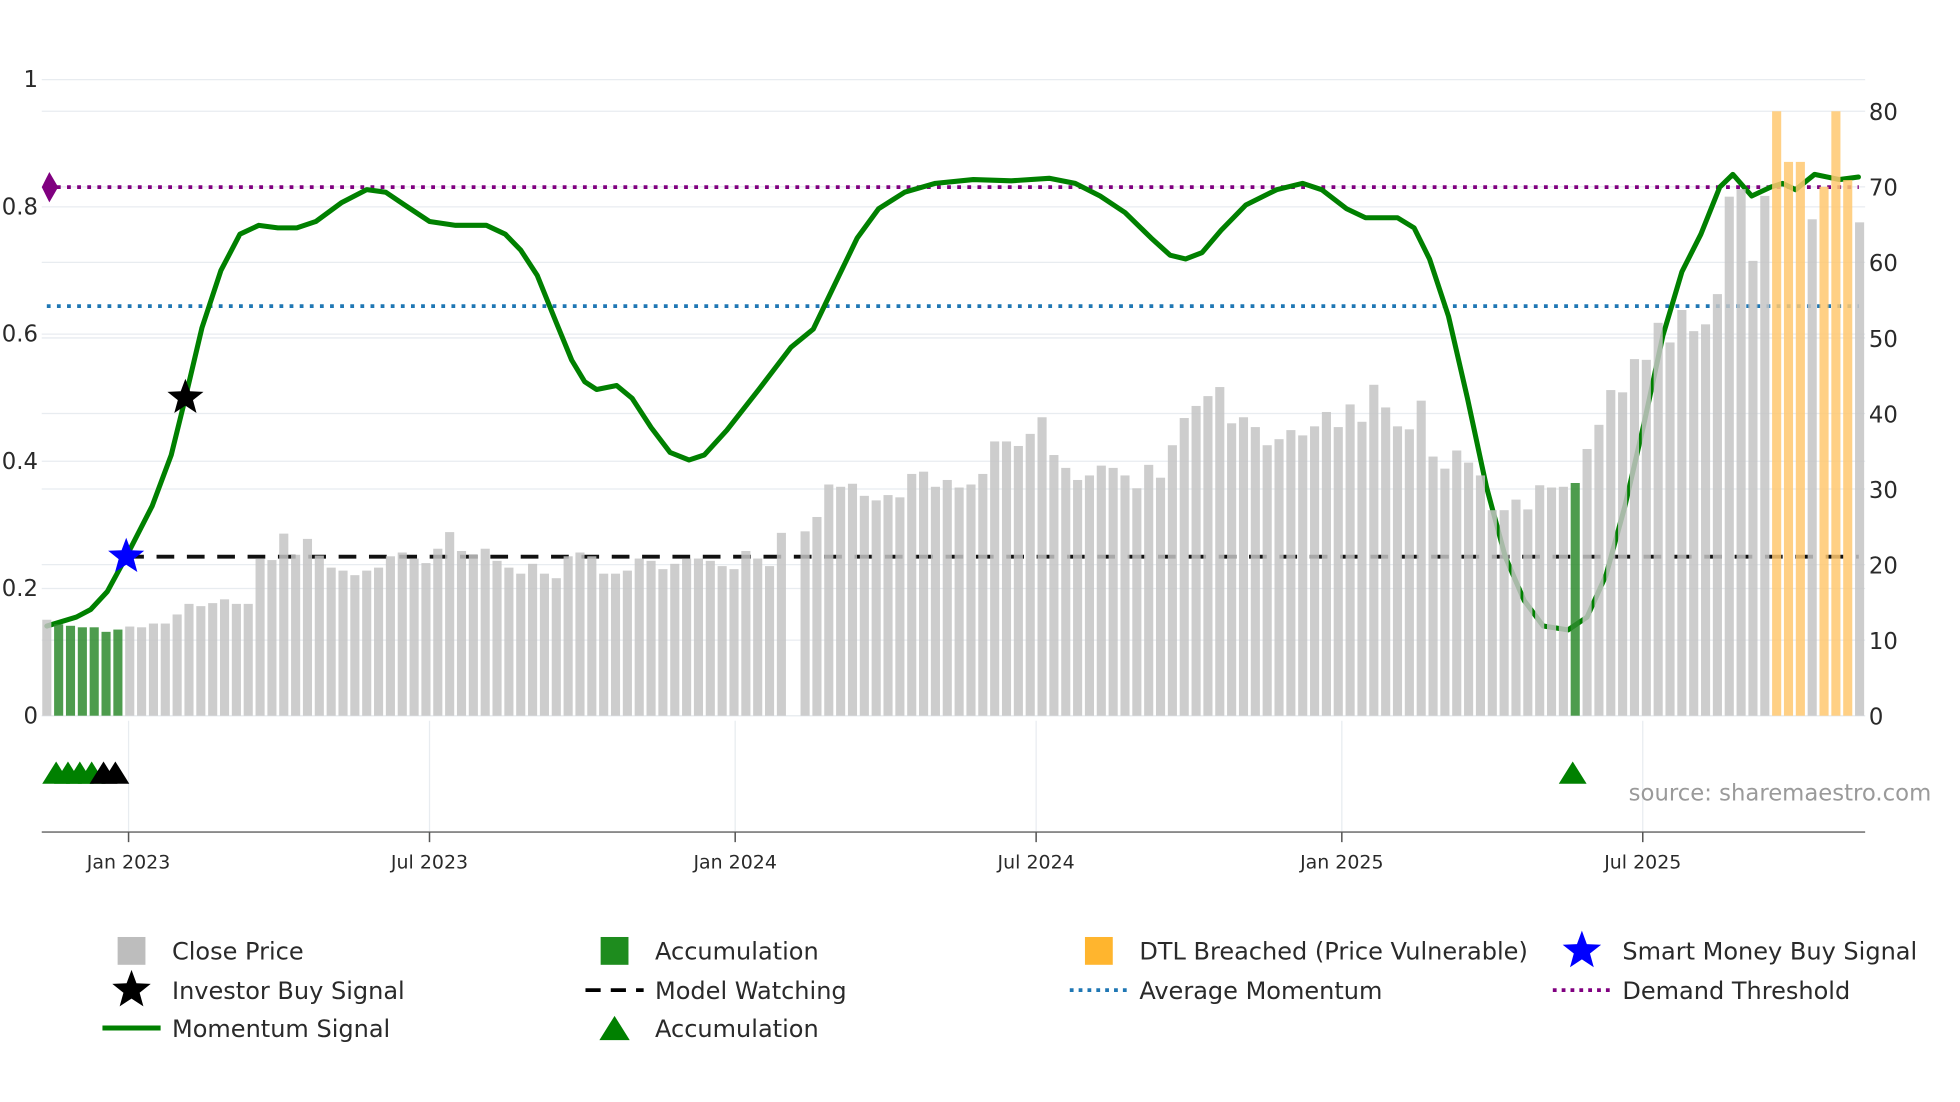 The image size is (1960, 1102). What do you see at coordinates (1036, 863) in the screenshot?
I see `x-tick-label: Jul 2024` at bounding box center [1036, 863].